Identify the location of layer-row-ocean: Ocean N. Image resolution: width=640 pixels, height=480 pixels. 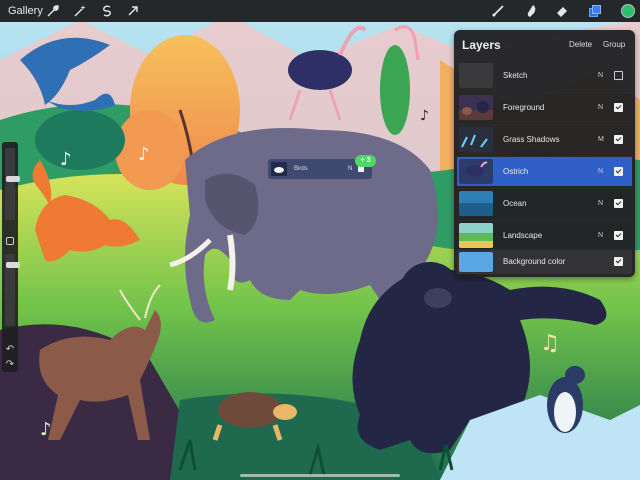
(544, 203).